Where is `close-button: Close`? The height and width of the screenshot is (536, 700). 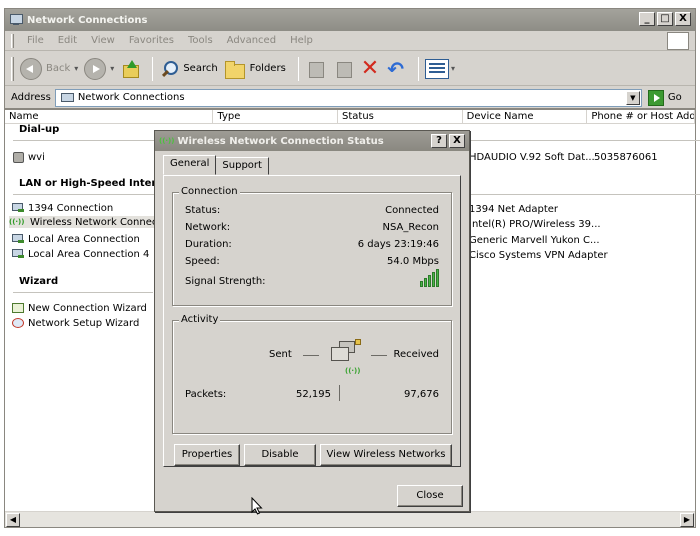
close-button: Close is located at coordinates (430, 496).